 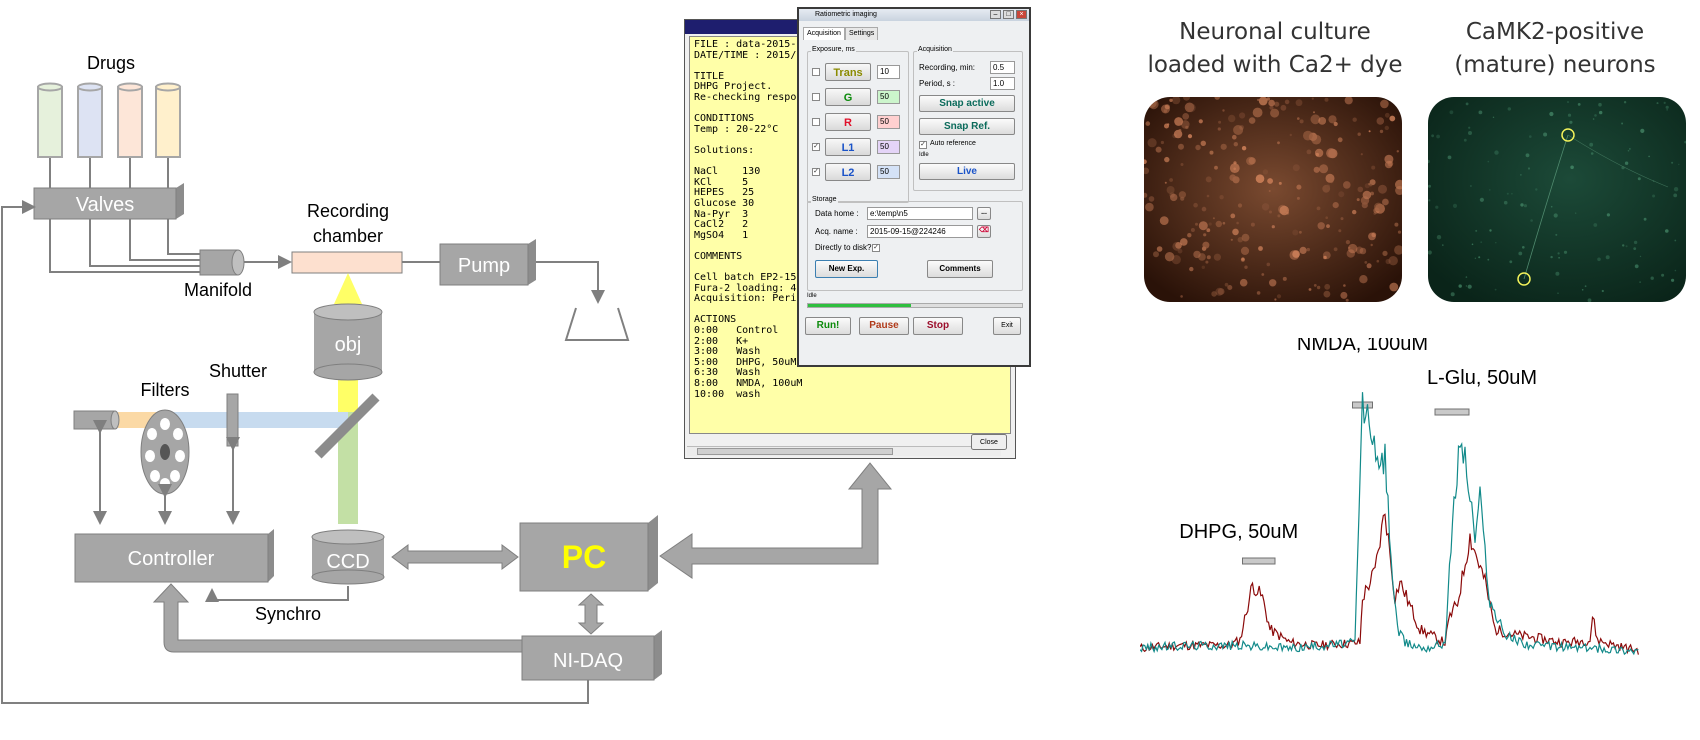 I want to click on valves-box: Valves, so click(x=108, y=201).